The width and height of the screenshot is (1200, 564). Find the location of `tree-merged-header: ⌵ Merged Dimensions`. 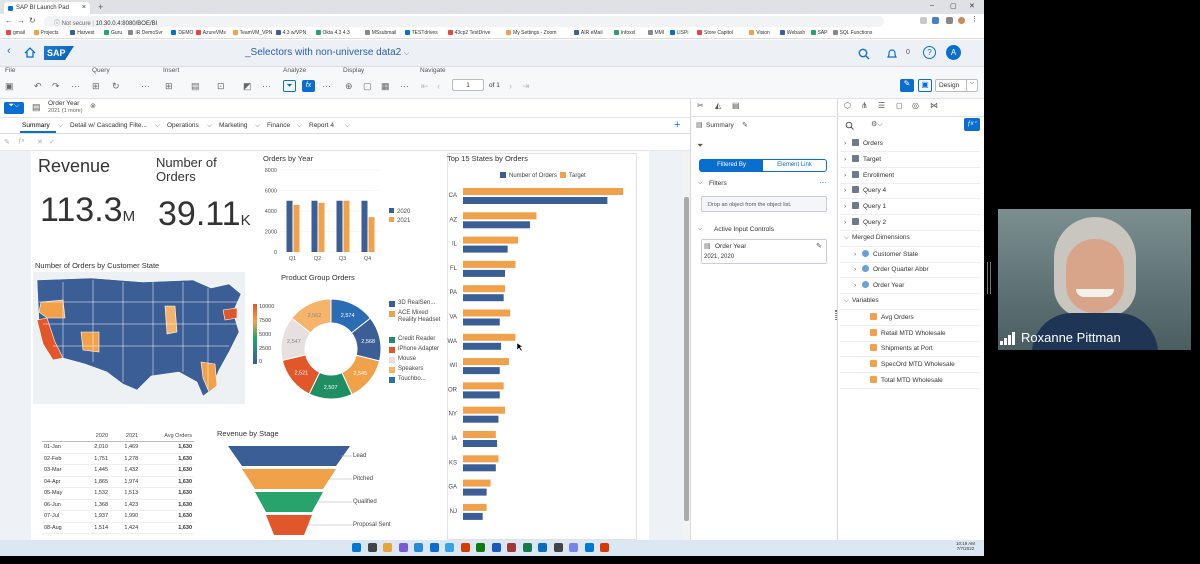

tree-merged-header: ⌵ Merged Dimensions is located at coordinates (877, 238).